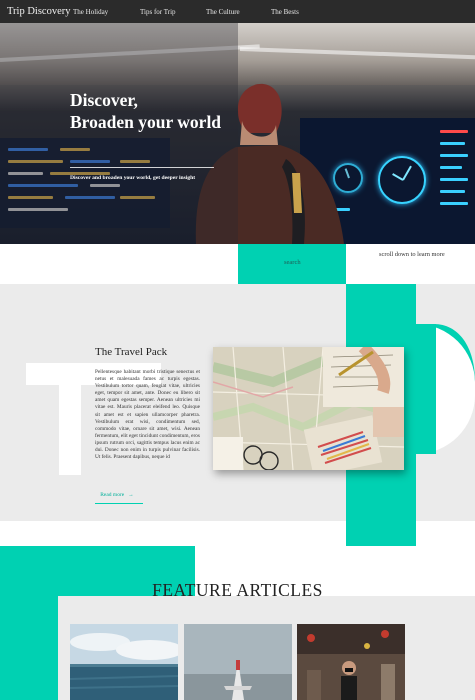  What do you see at coordinates (402, 180) in the screenshot?
I see `clock-icon` at bounding box center [402, 180].